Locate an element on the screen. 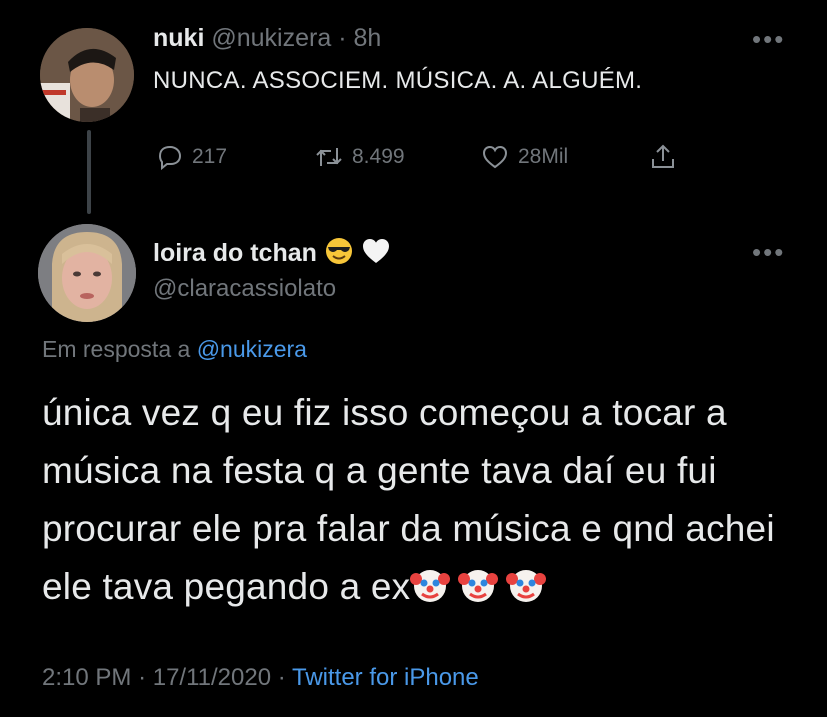 The height and width of the screenshot is (717, 827). retweet-button: 8.499 is located at coordinates (359, 157).